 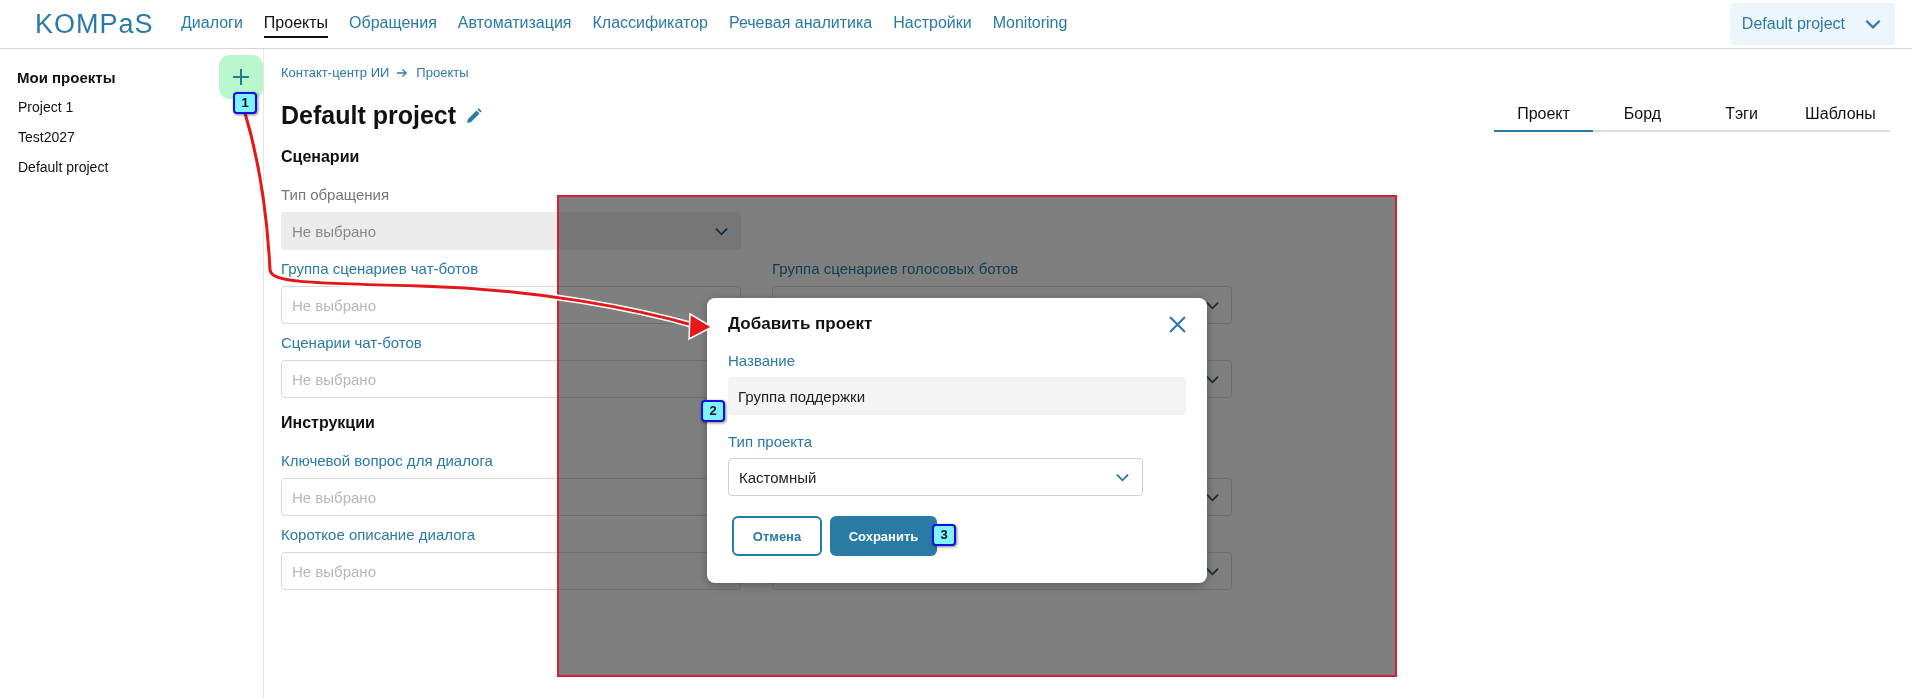 I want to click on field-label: Тип проекта, so click(x=771, y=441).